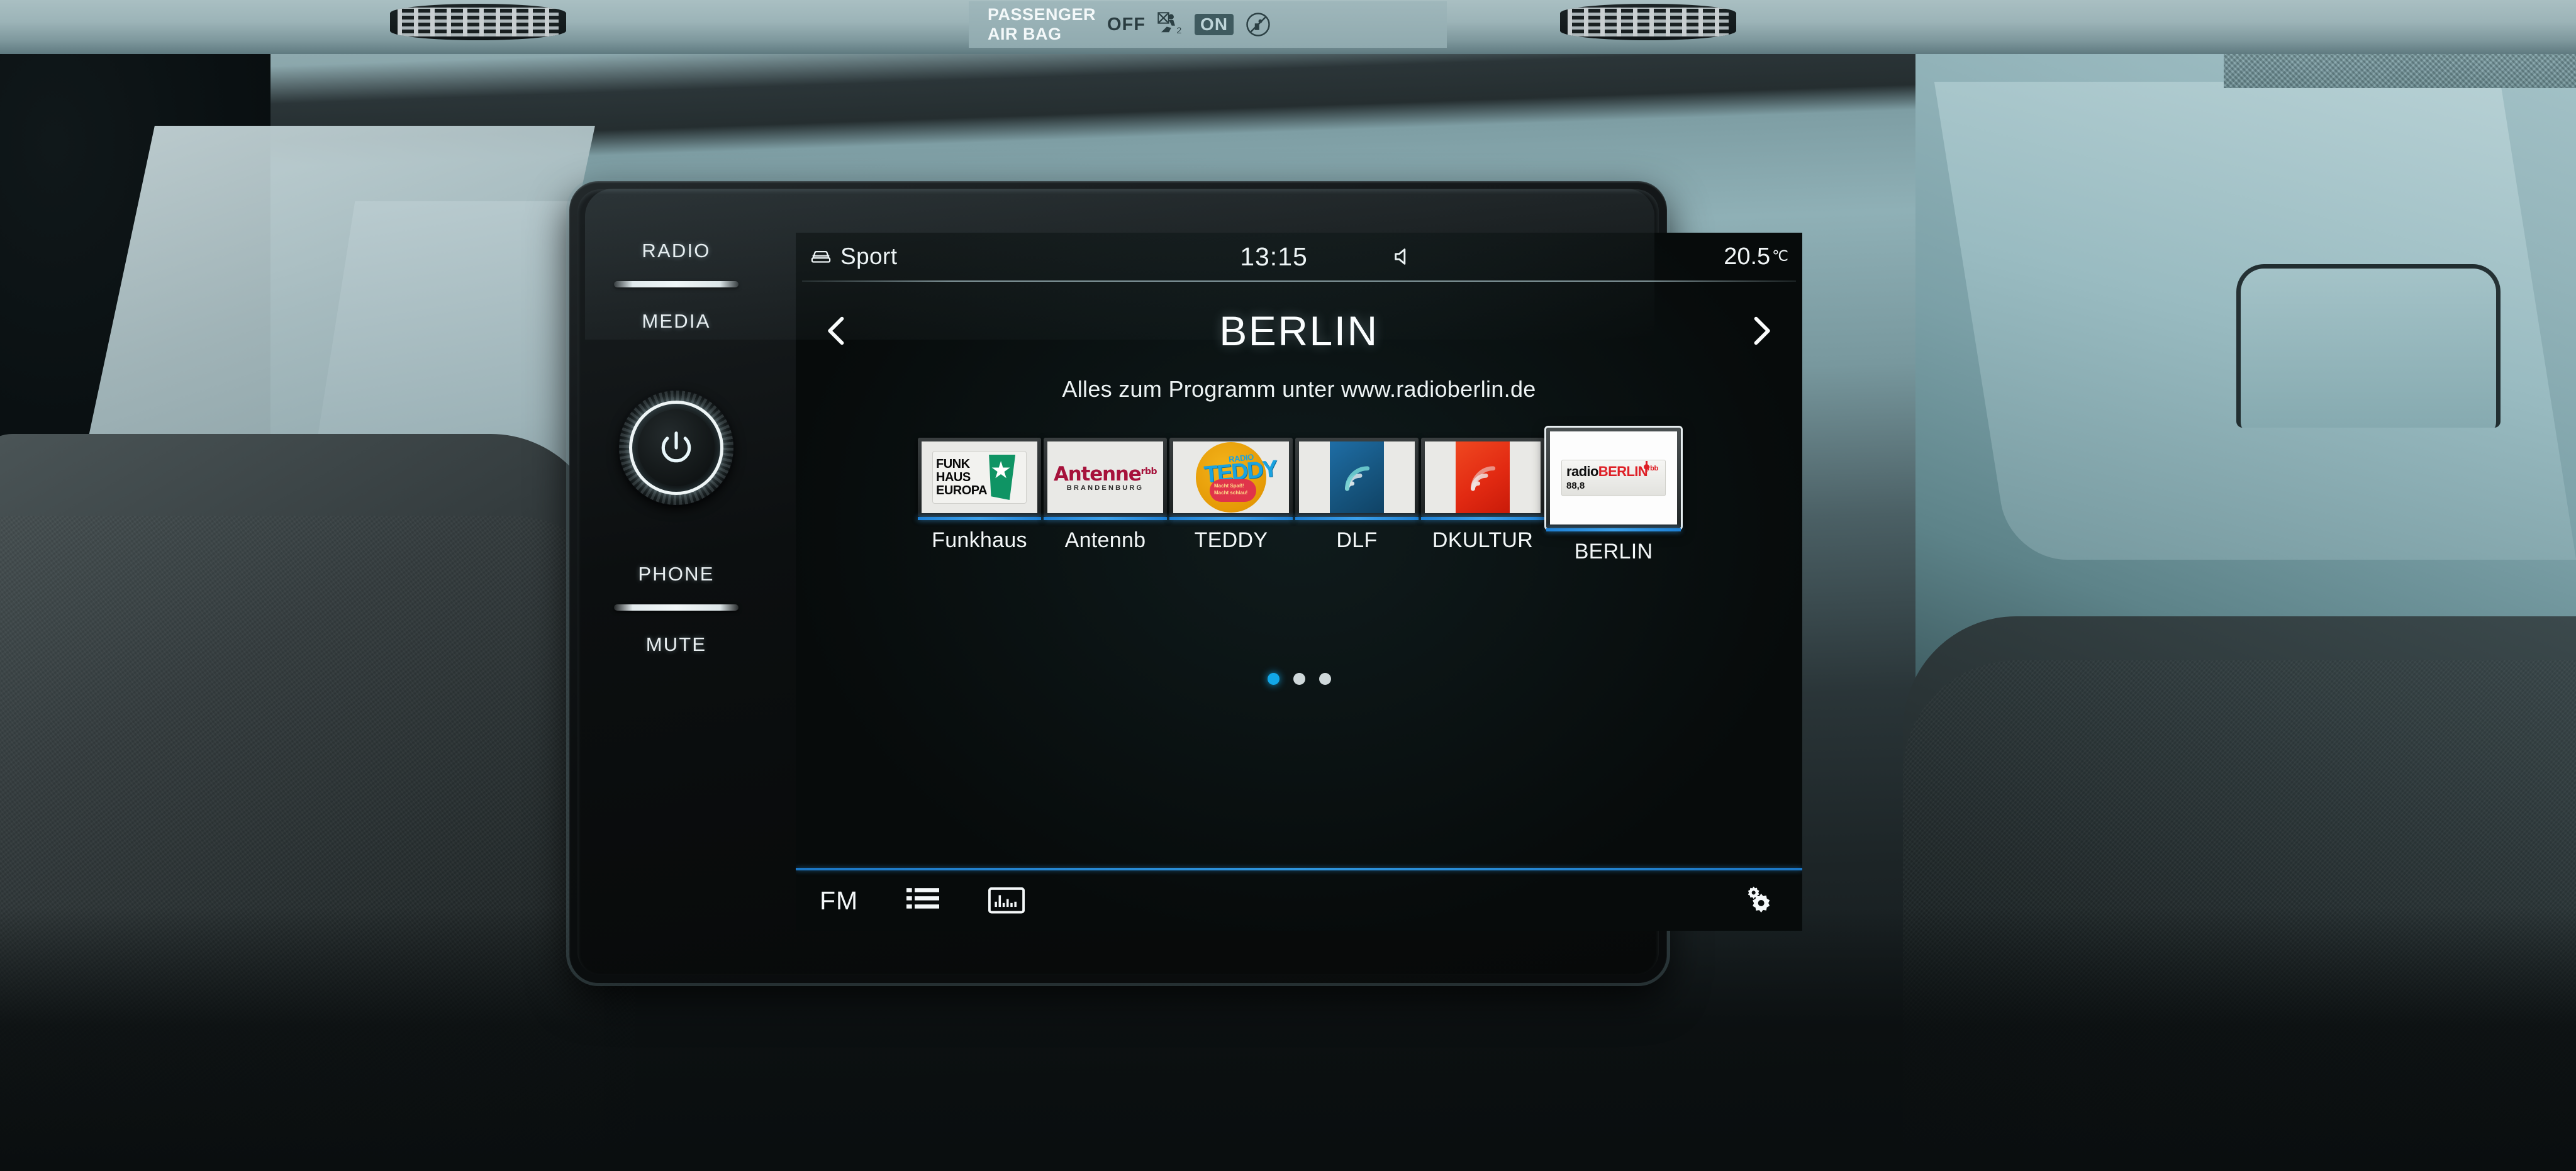  What do you see at coordinates (1170, 24) in the screenshot?
I see `airbag-off-icon: 2` at bounding box center [1170, 24].